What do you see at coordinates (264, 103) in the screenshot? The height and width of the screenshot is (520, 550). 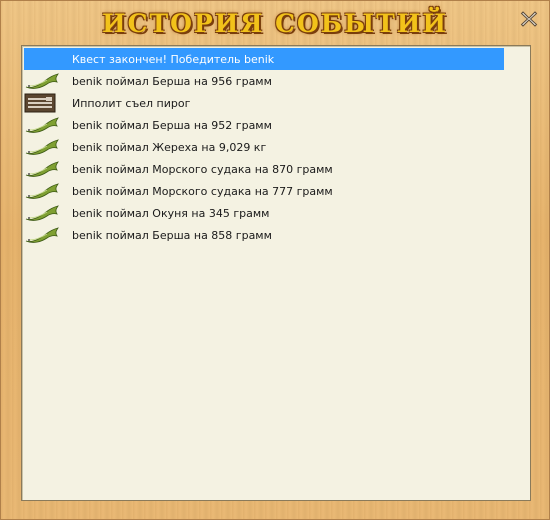 I see `event-row: Ипполит съел пирог` at bounding box center [264, 103].